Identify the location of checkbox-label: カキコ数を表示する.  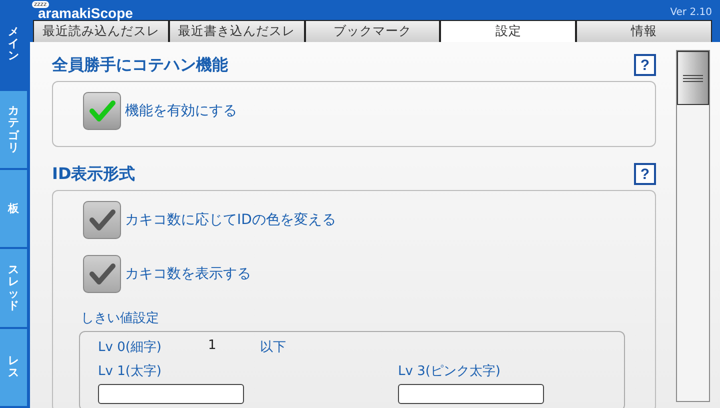
(188, 274).